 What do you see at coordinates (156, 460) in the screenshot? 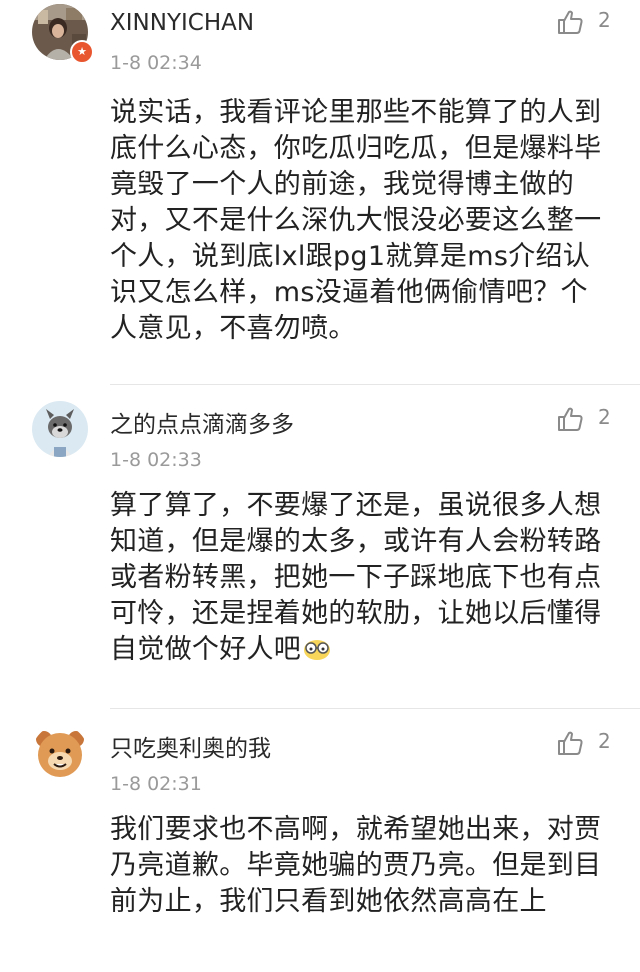
I see `timestamp: 1-8 02:33` at bounding box center [156, 460].